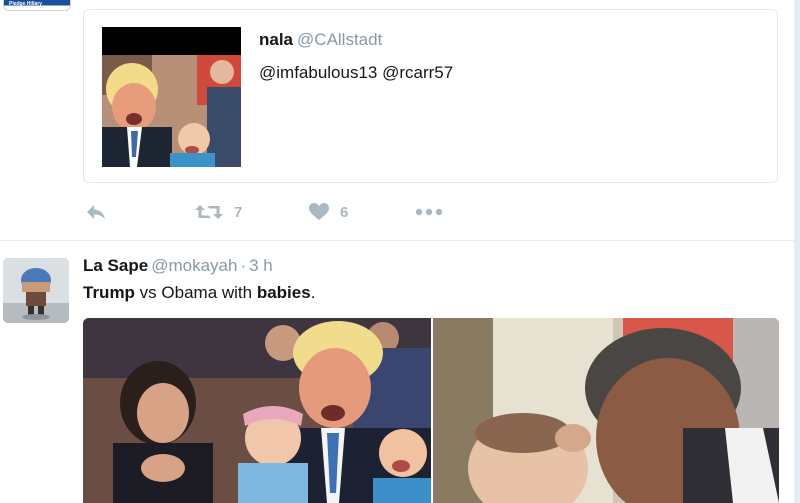 This screenshot has width=800, height=503. I want to click on figurine-avatar-image, so click(36, 290).